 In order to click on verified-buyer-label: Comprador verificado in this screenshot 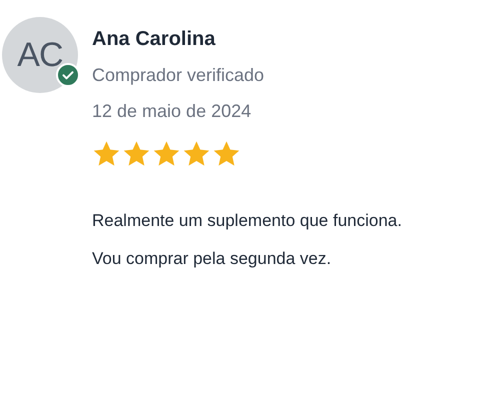, I will do `click(179, 75)`.